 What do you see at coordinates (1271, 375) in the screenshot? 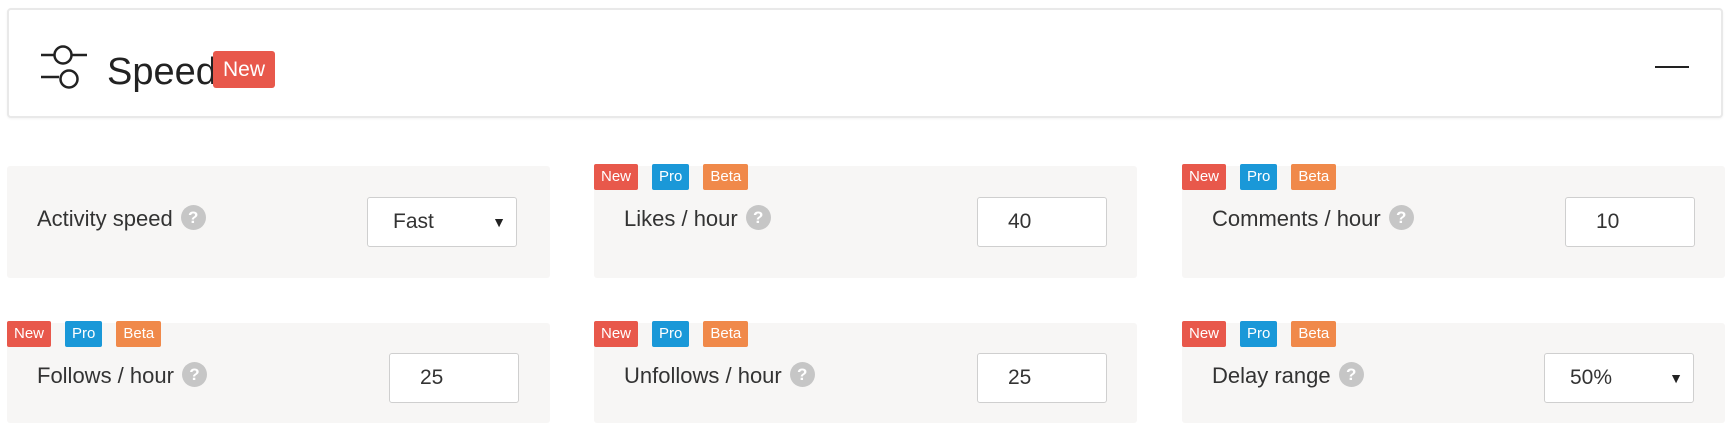
I see `delay-range-label: Delay range` at bounding box center [1271, 375].